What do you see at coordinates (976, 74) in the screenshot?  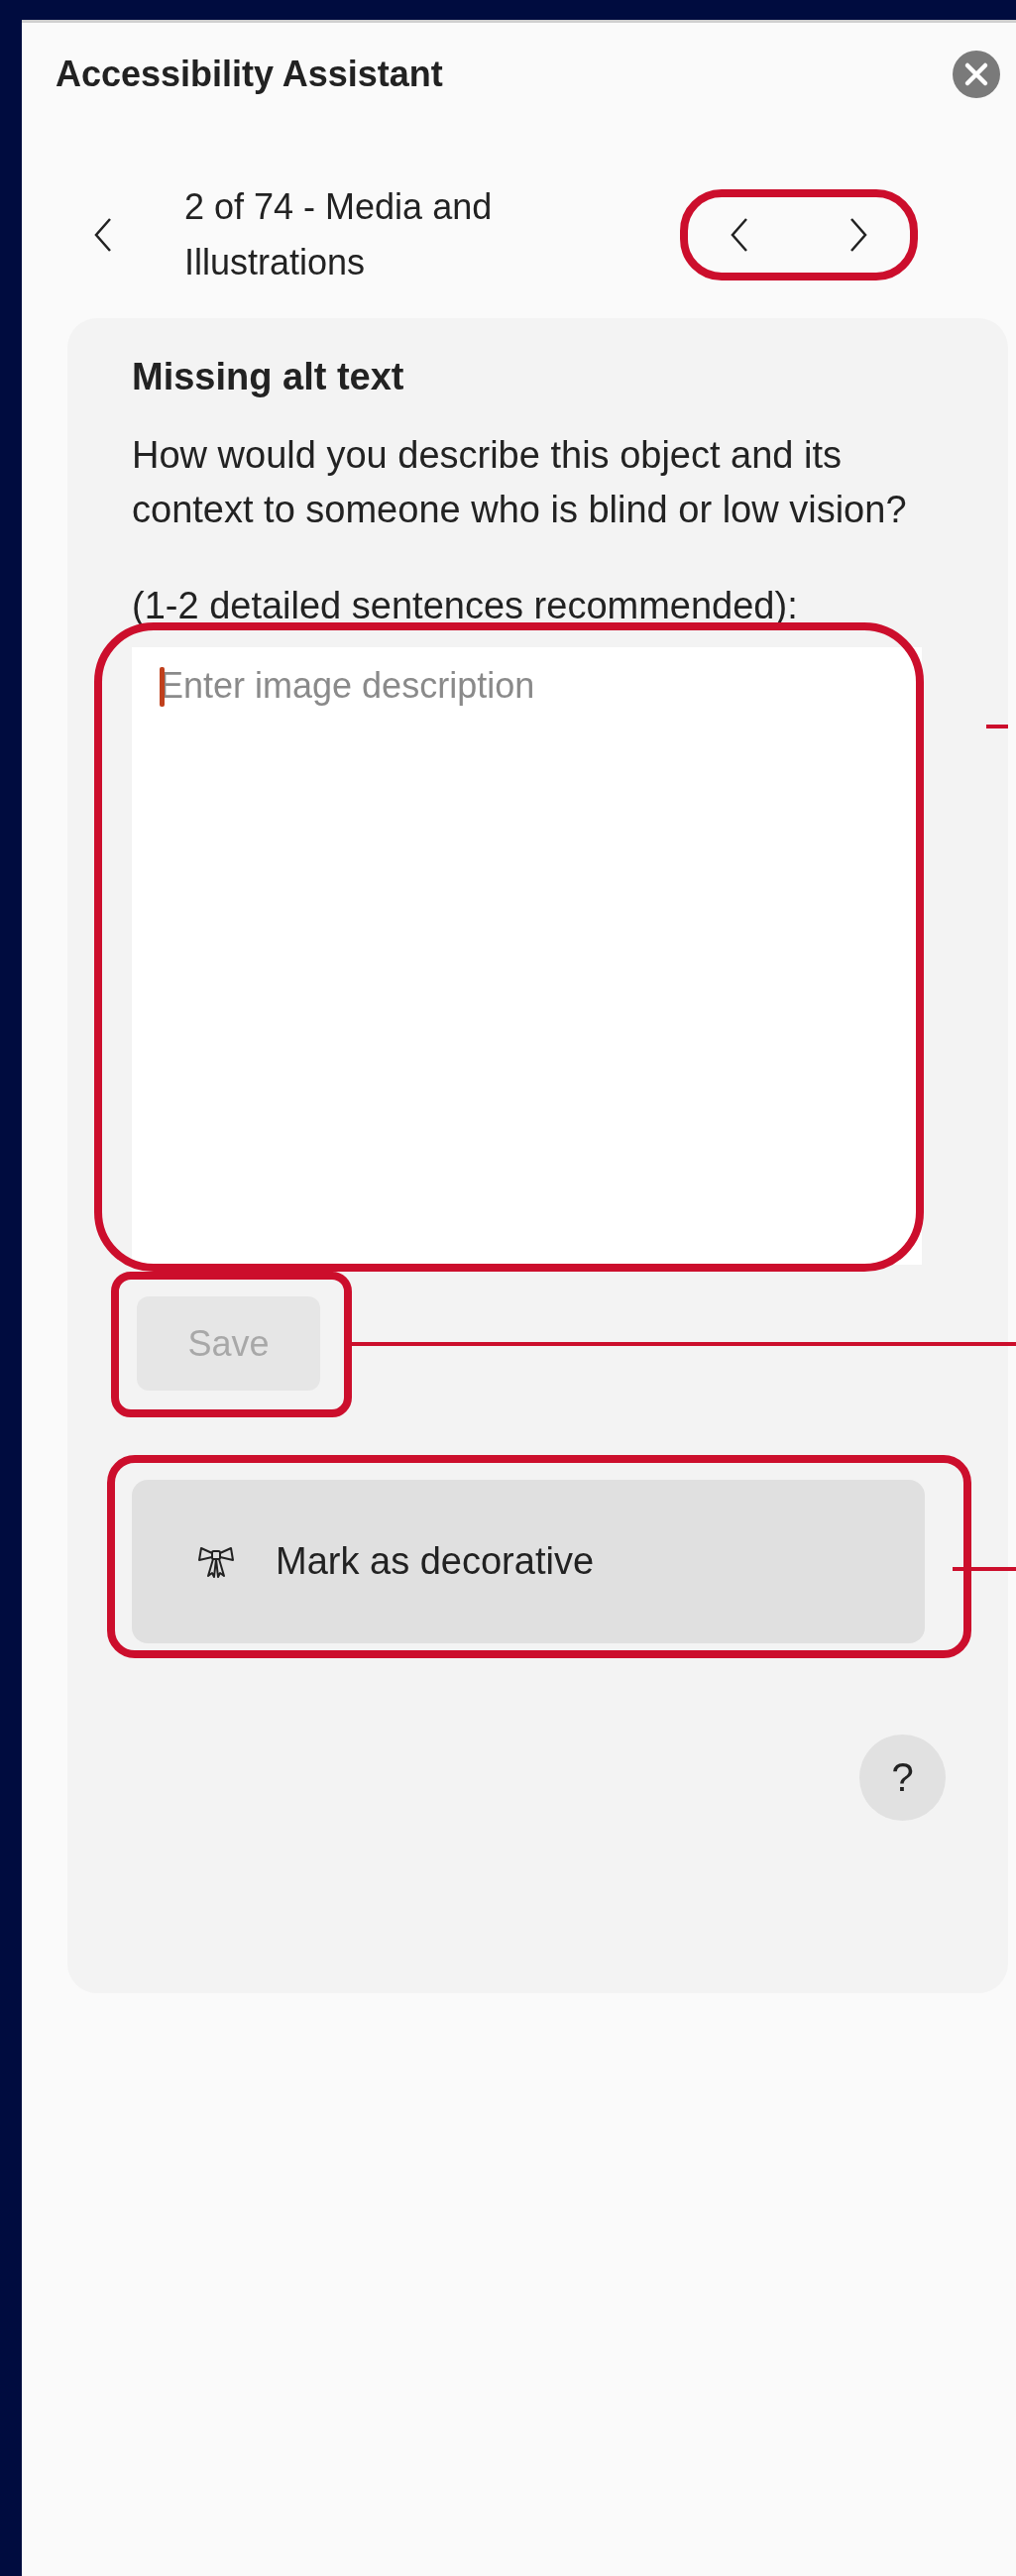 I see `close-icon` at bounding box center [976, 74].